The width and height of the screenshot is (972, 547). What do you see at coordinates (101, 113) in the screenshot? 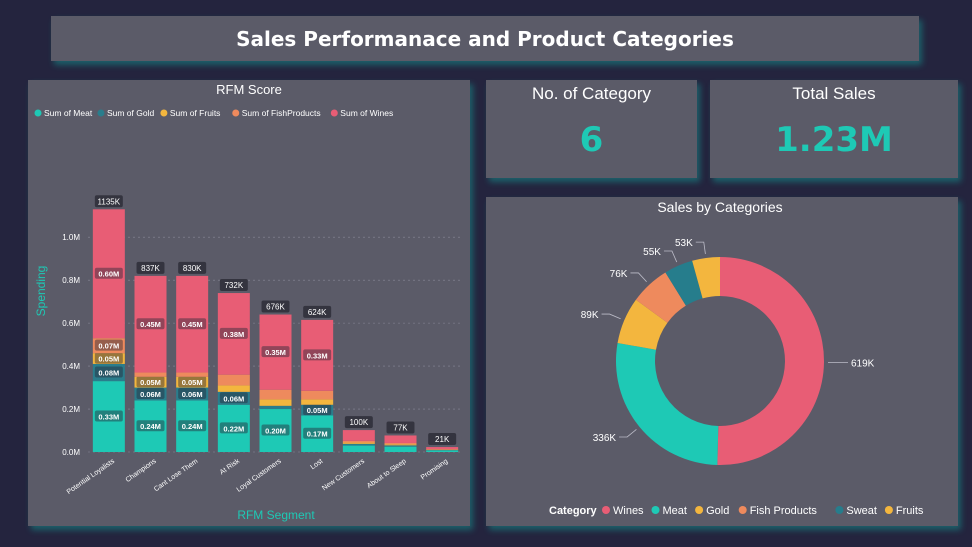
I see `legend-marker-sum-of-gold` at bounding box center [101, 113].